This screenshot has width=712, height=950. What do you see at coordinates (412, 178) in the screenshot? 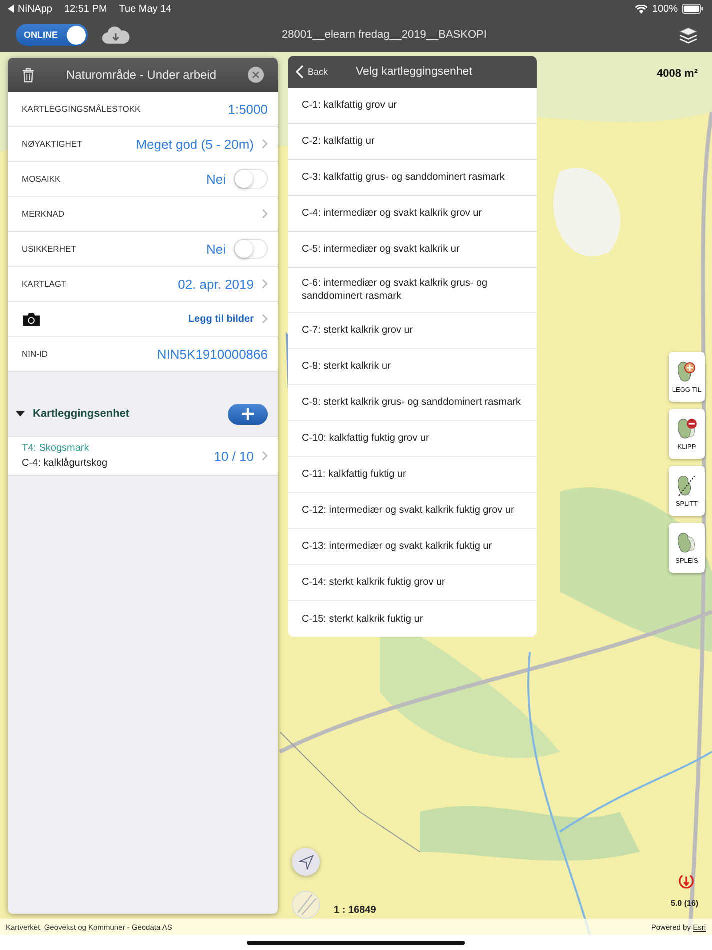
I see `list-item: C-3: kalkfattig grus- og sanddominert rasmark` at bounding box center [412, 178].